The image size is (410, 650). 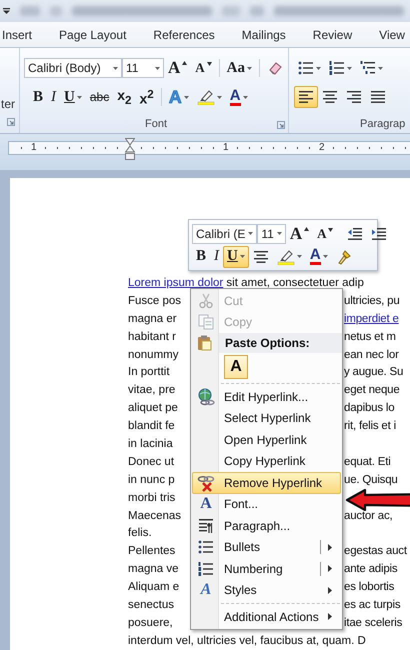 I want to click on align-left-icon, so click(x=306, y=97).